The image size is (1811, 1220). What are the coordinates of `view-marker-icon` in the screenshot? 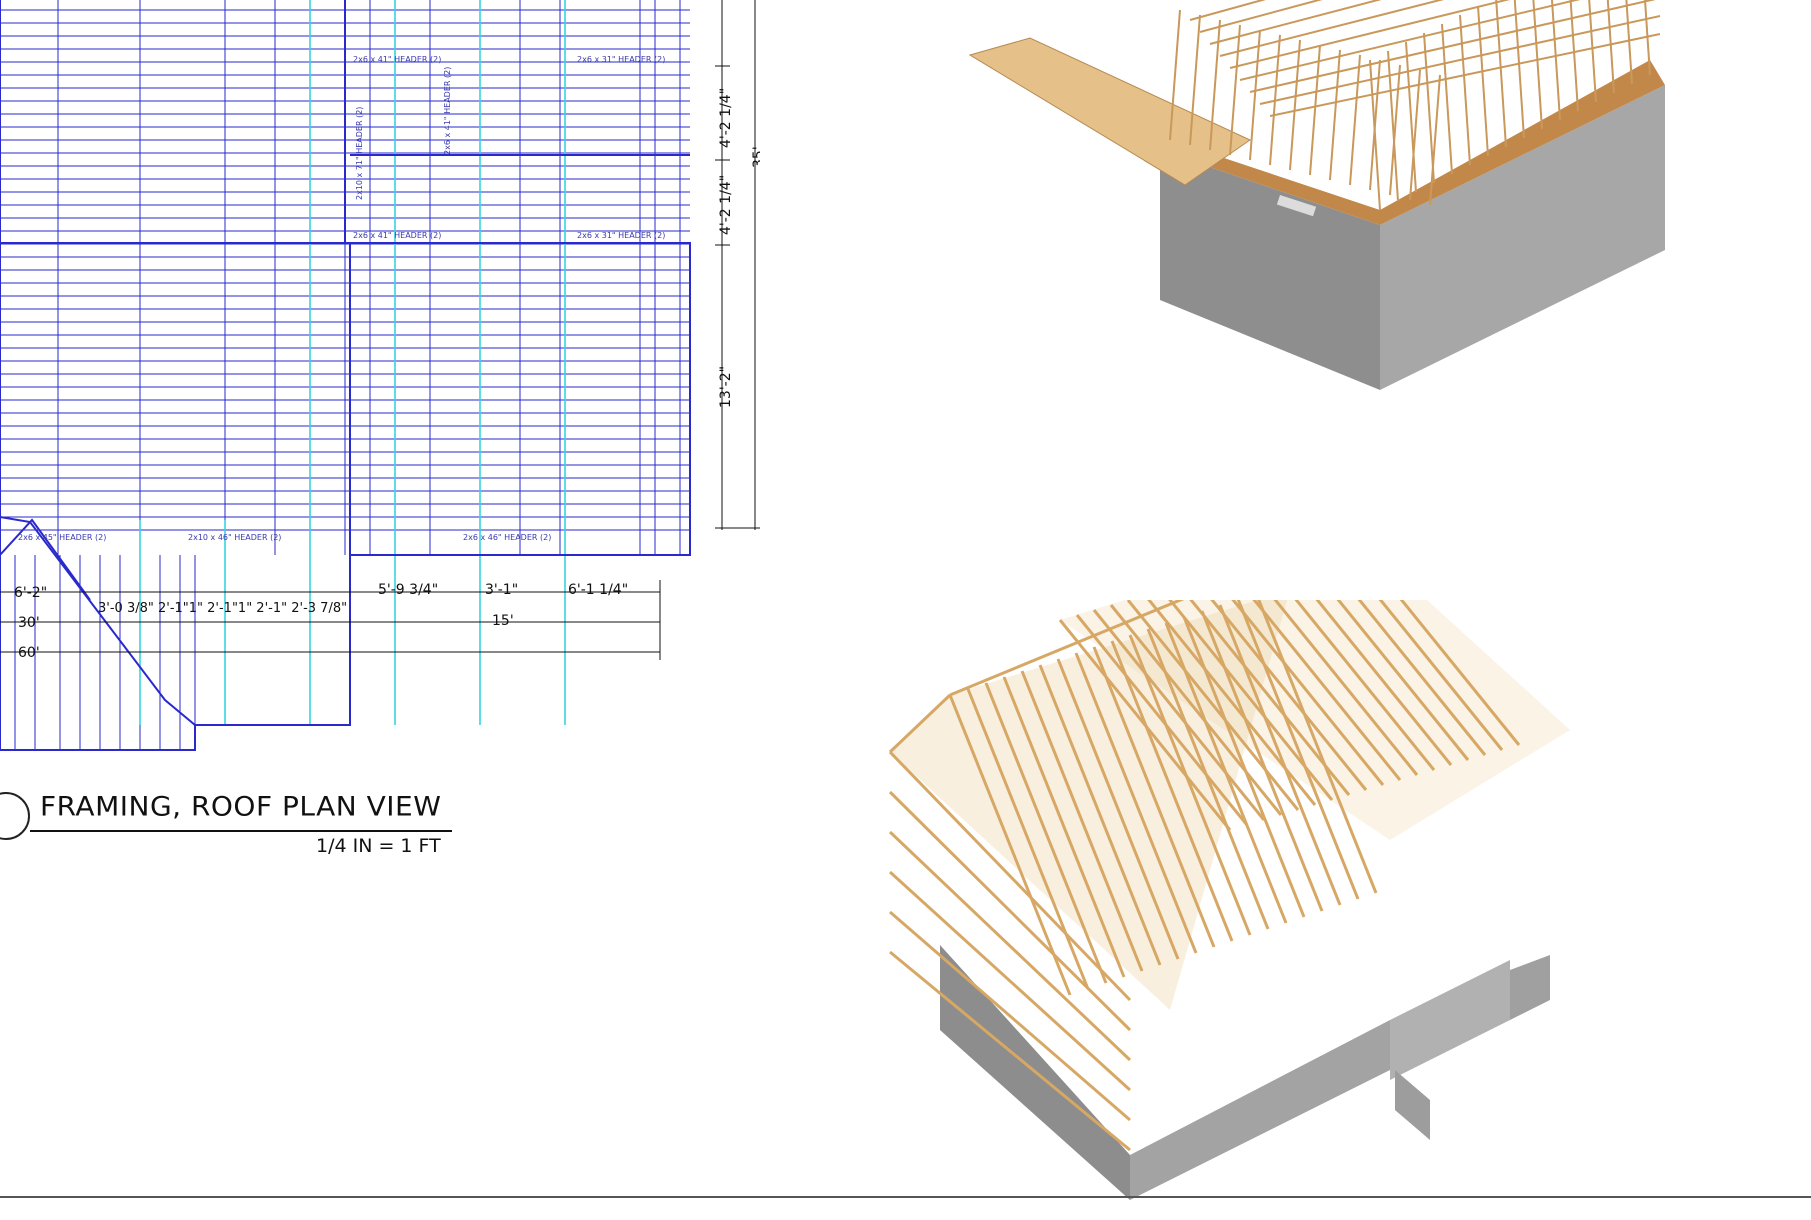 It's located at (15, 816).